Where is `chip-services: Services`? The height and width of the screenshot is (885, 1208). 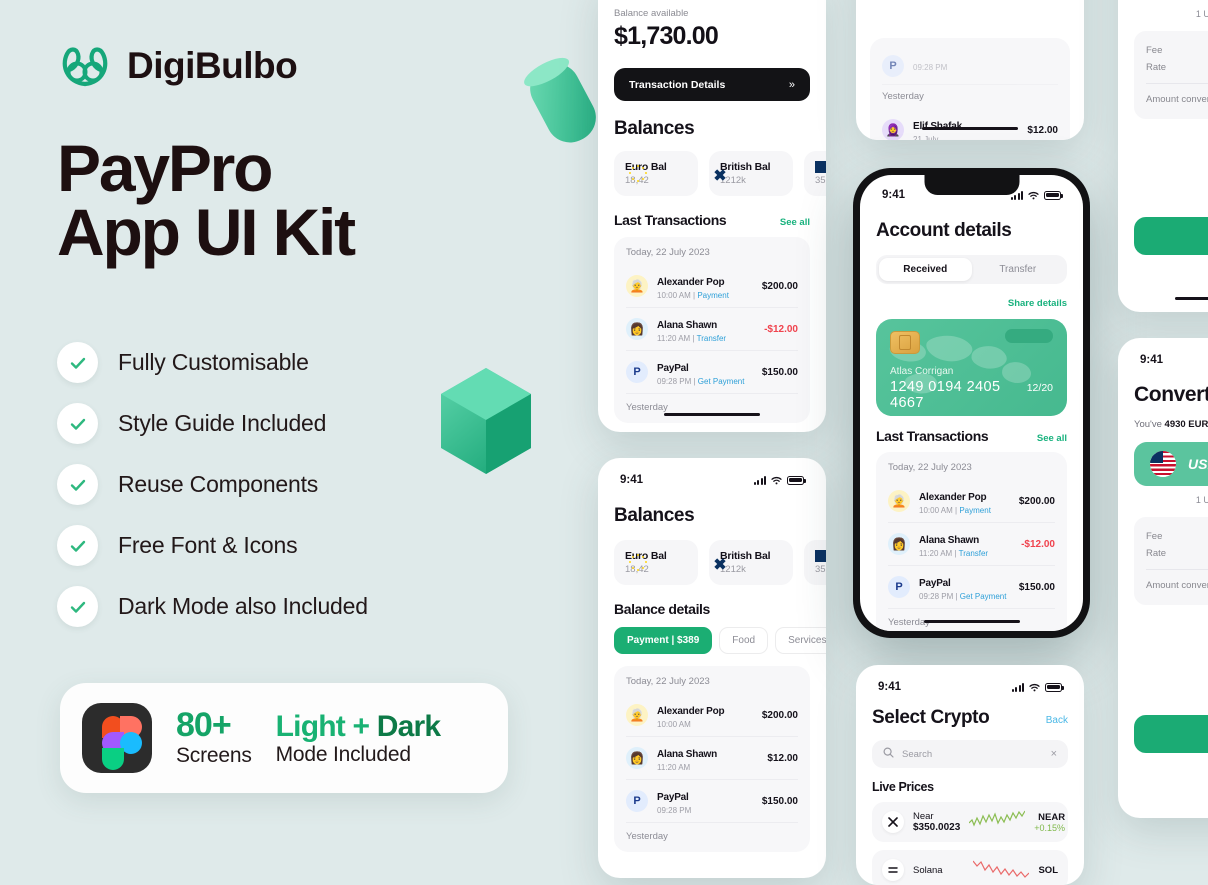 chip-services: Services is located at coordinates (800, 640).